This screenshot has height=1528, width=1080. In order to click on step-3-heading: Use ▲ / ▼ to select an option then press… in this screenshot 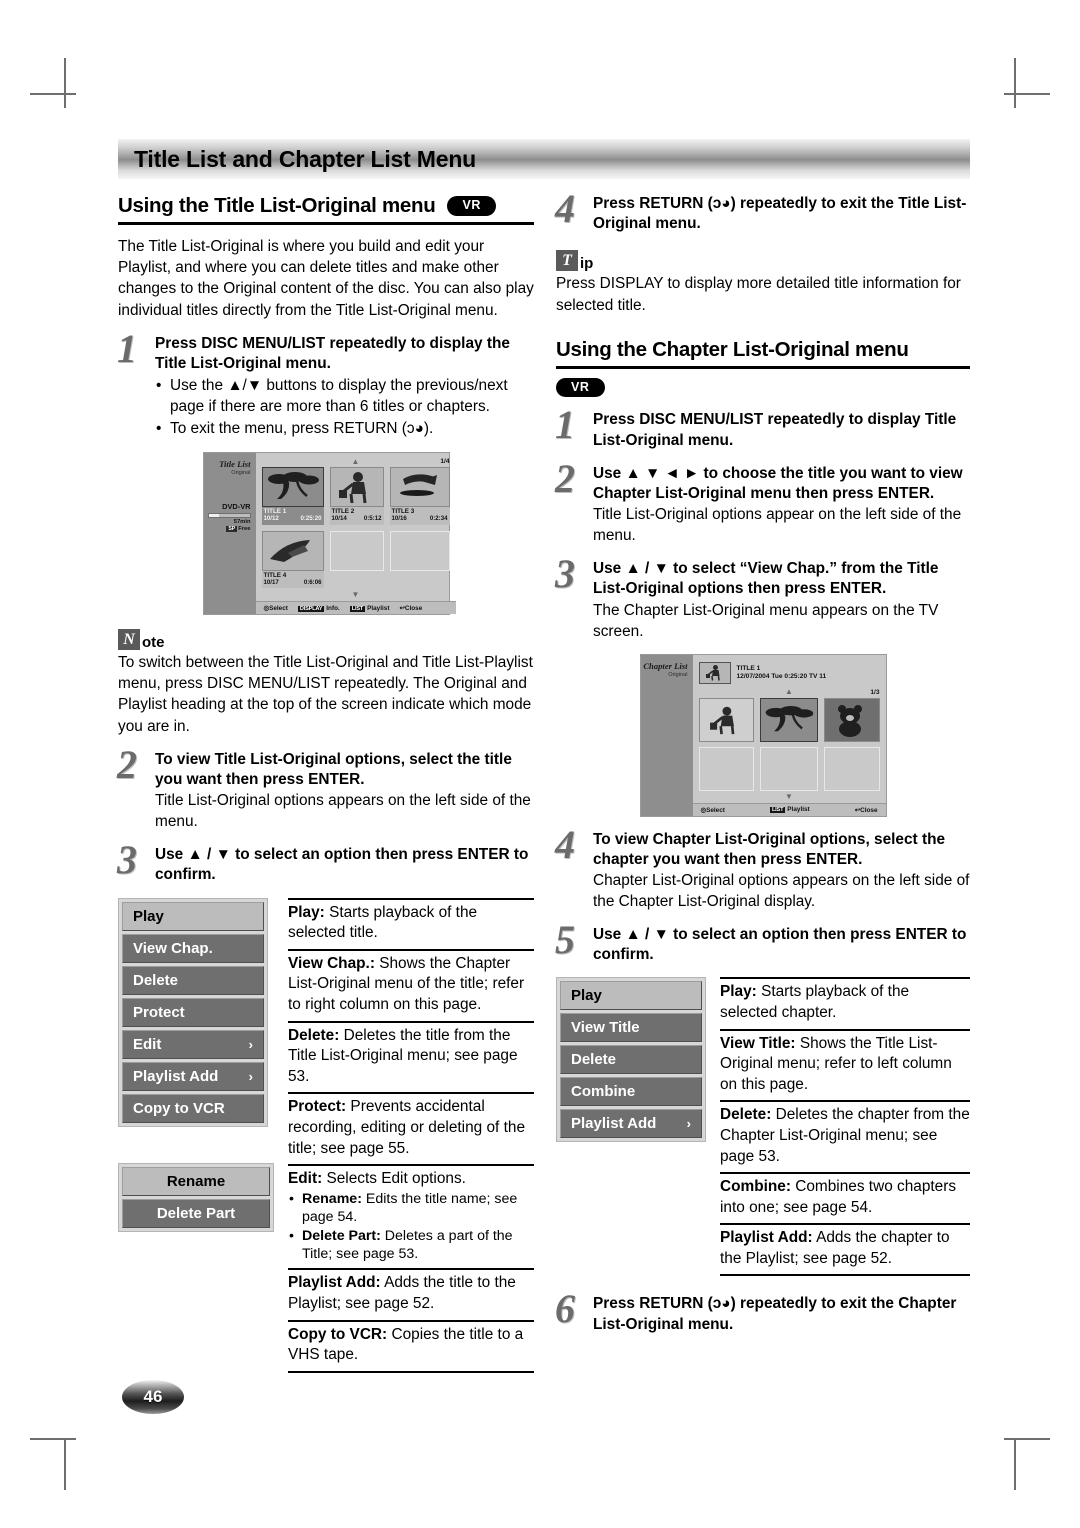, I will do `click(342, 865)`.